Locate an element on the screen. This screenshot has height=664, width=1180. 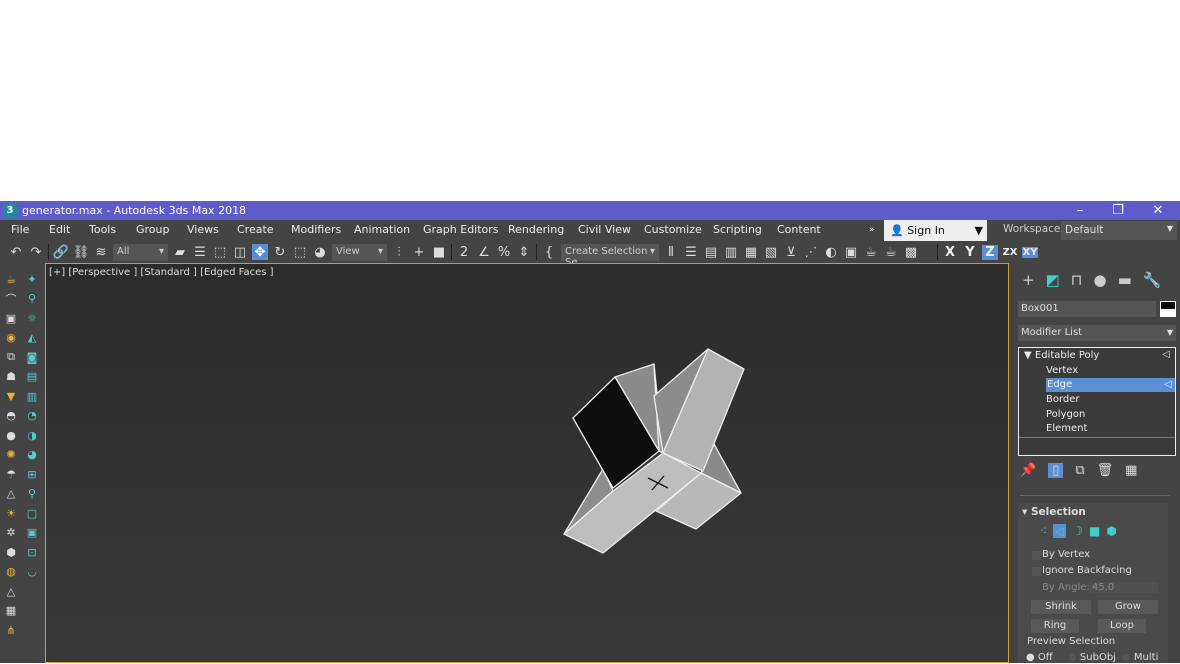
menu-content: Content is located at coordinates (799, 229).